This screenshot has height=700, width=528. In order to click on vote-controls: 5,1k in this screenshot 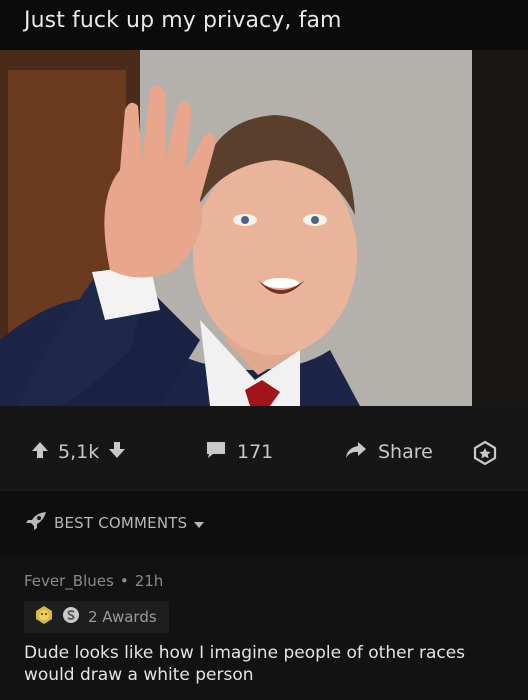, I will do `click(78, 452)`.